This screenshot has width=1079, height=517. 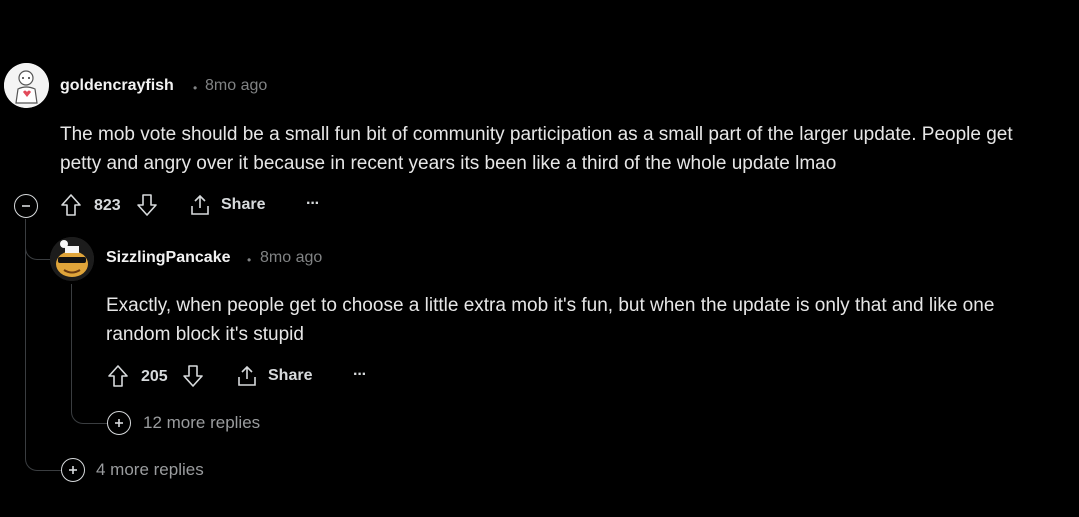 I want to click on avatar-goldencrayfish-icon, so click(x=26, y=85).